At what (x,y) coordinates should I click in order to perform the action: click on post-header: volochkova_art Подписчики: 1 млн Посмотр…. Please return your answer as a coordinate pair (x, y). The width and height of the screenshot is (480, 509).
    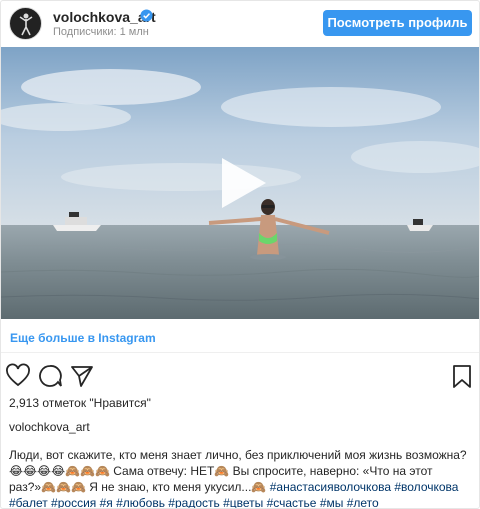
    Looking at the image, I should click on (240, 24).